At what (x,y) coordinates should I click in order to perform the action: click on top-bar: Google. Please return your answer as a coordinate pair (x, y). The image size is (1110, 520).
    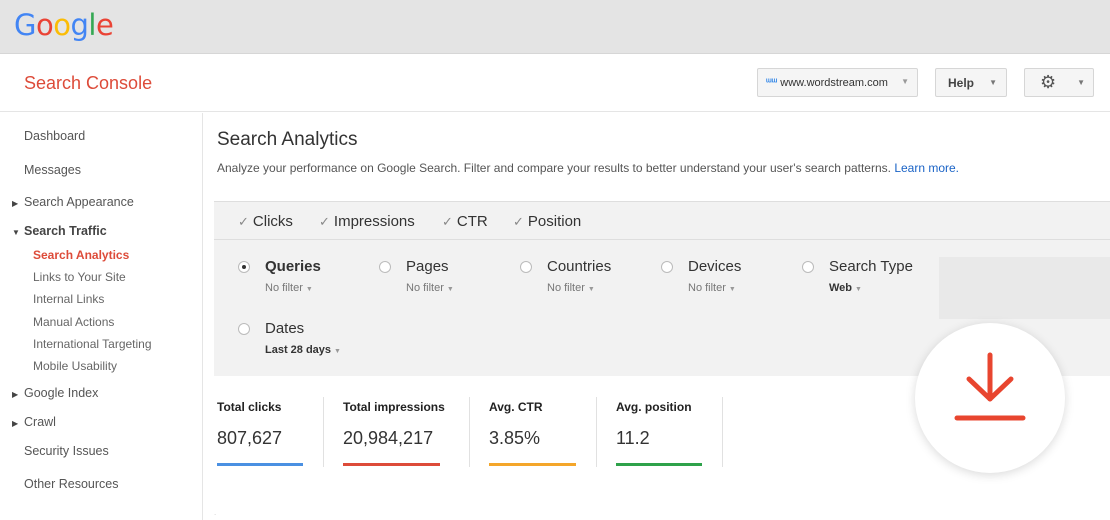
    Looking at the image, I should click on (555, 27).